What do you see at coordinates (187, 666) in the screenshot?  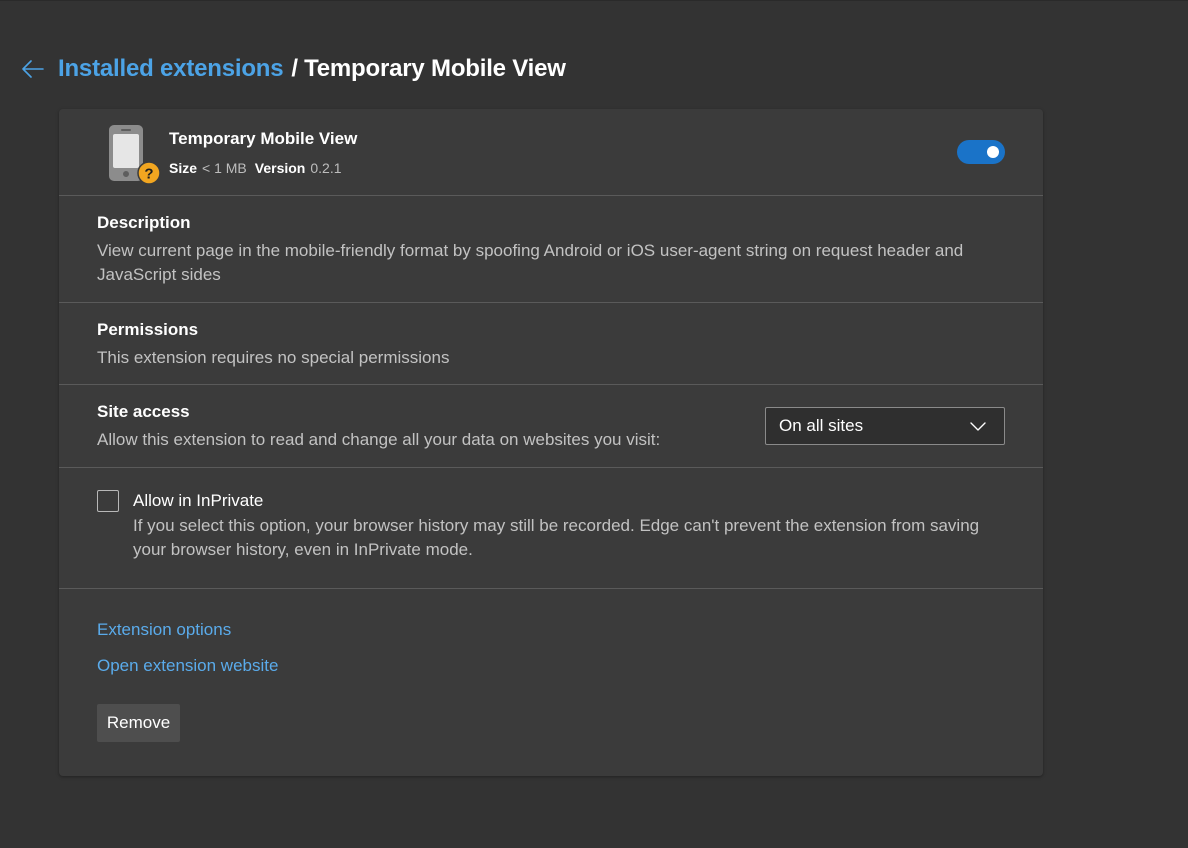 I see `open-extension-website-link: Open extension website` at bounding box center [187, 666].